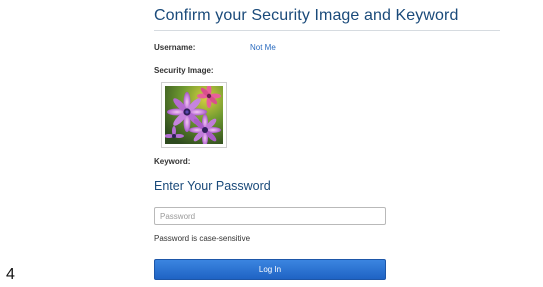 The image size is (543, 287). I want to click on security-image, so click(194, 115).